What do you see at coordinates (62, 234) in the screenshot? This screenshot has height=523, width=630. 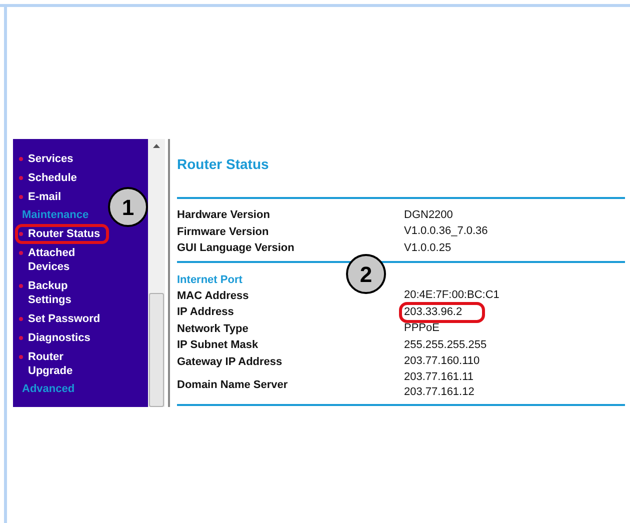 I see `menu-link: Router Status` at bounding box center [62, 234].